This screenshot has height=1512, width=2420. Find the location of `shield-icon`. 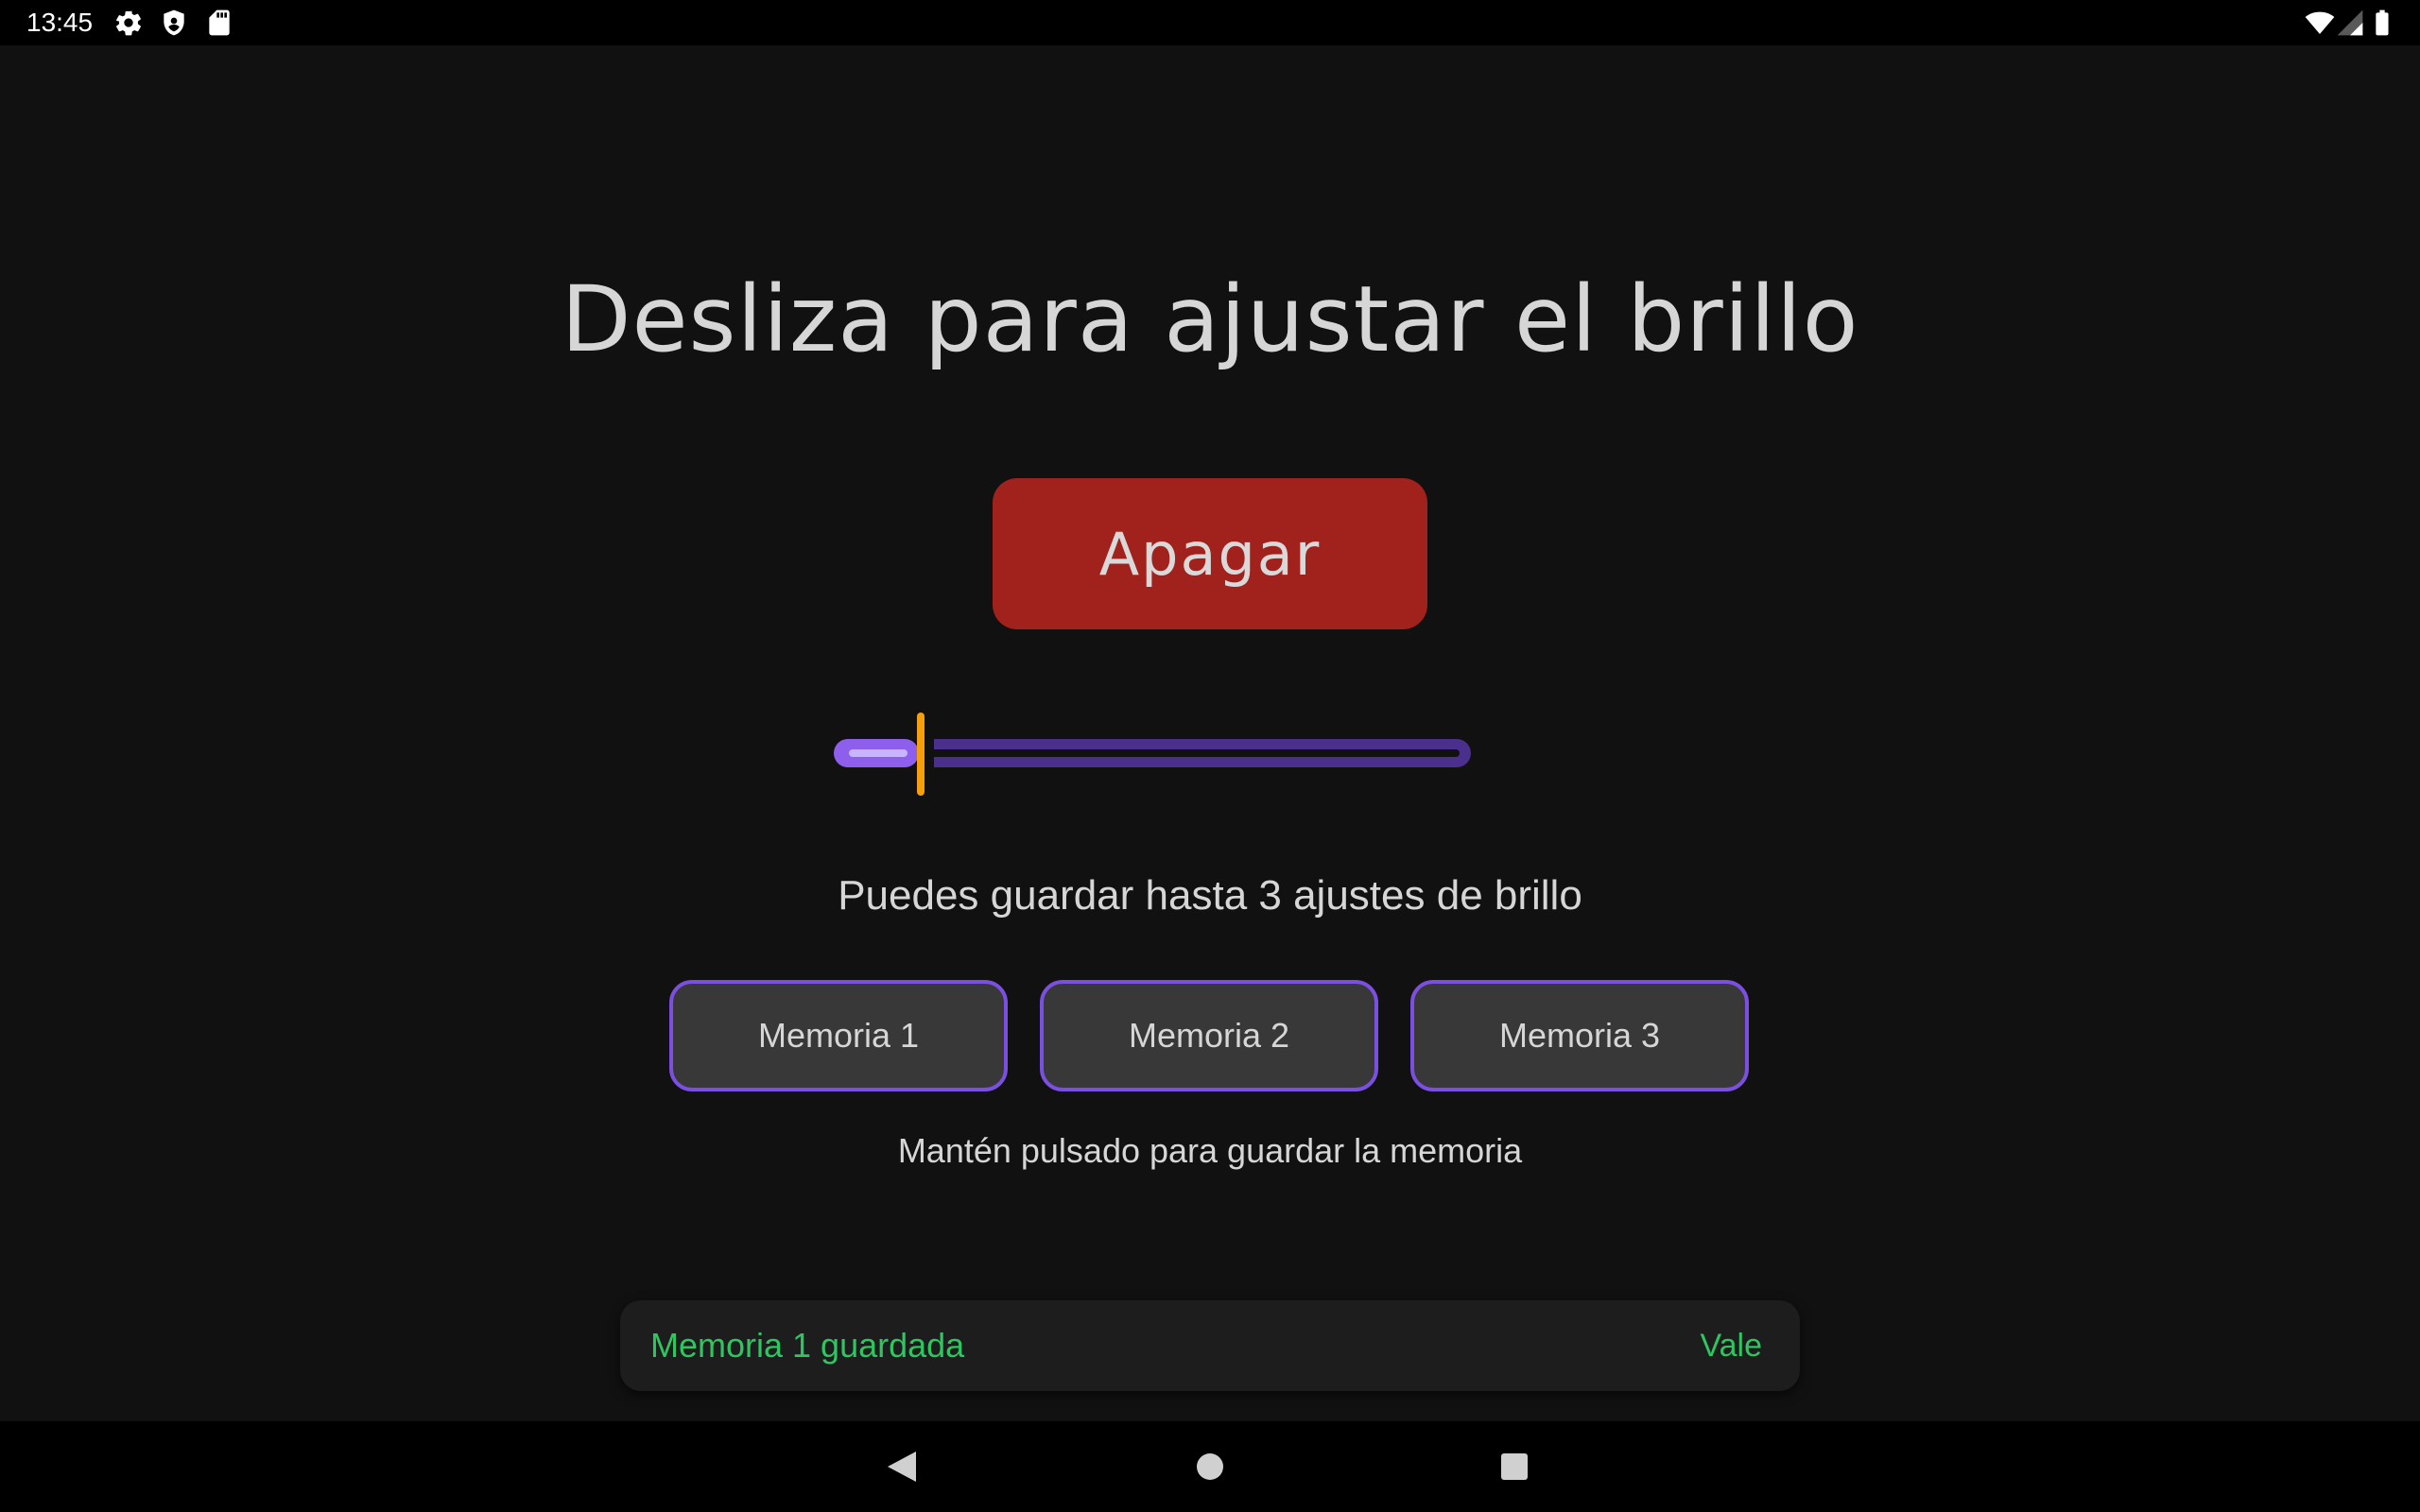

shield-icon is located at coordinates (174, 23).